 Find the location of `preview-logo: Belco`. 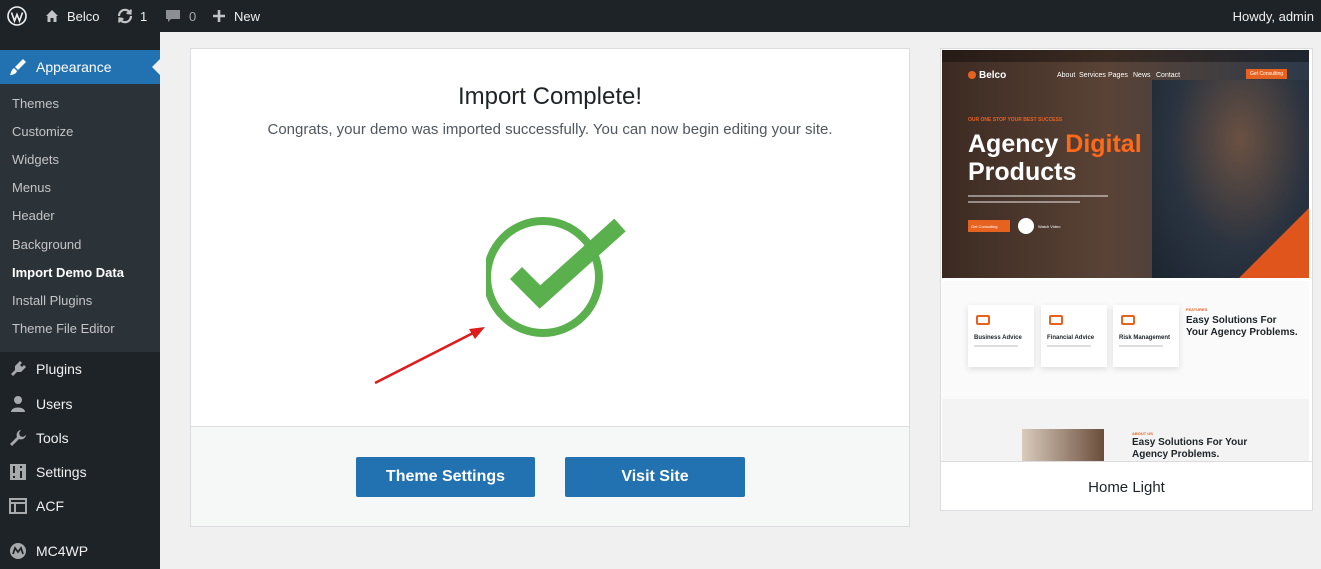

preview-logo: Belco is located at coordinates (993, 75).